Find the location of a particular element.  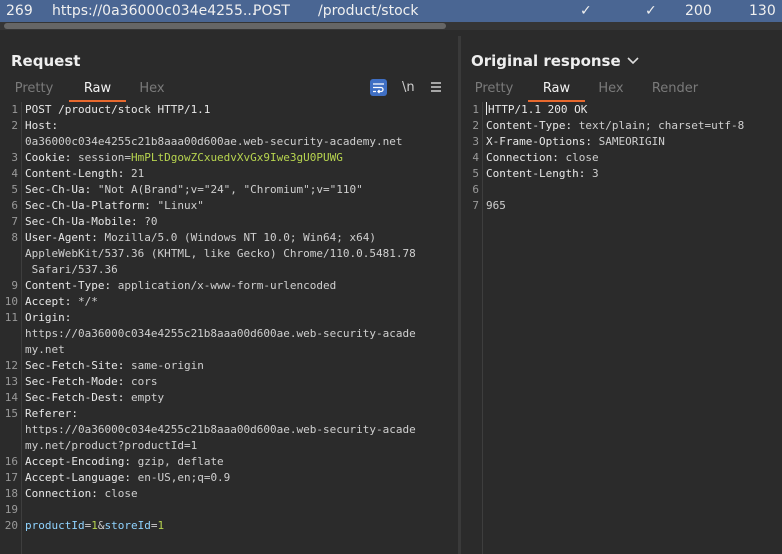

line-content: Sec-Fetch-Dest: empty is located at coordinates (94, 398).